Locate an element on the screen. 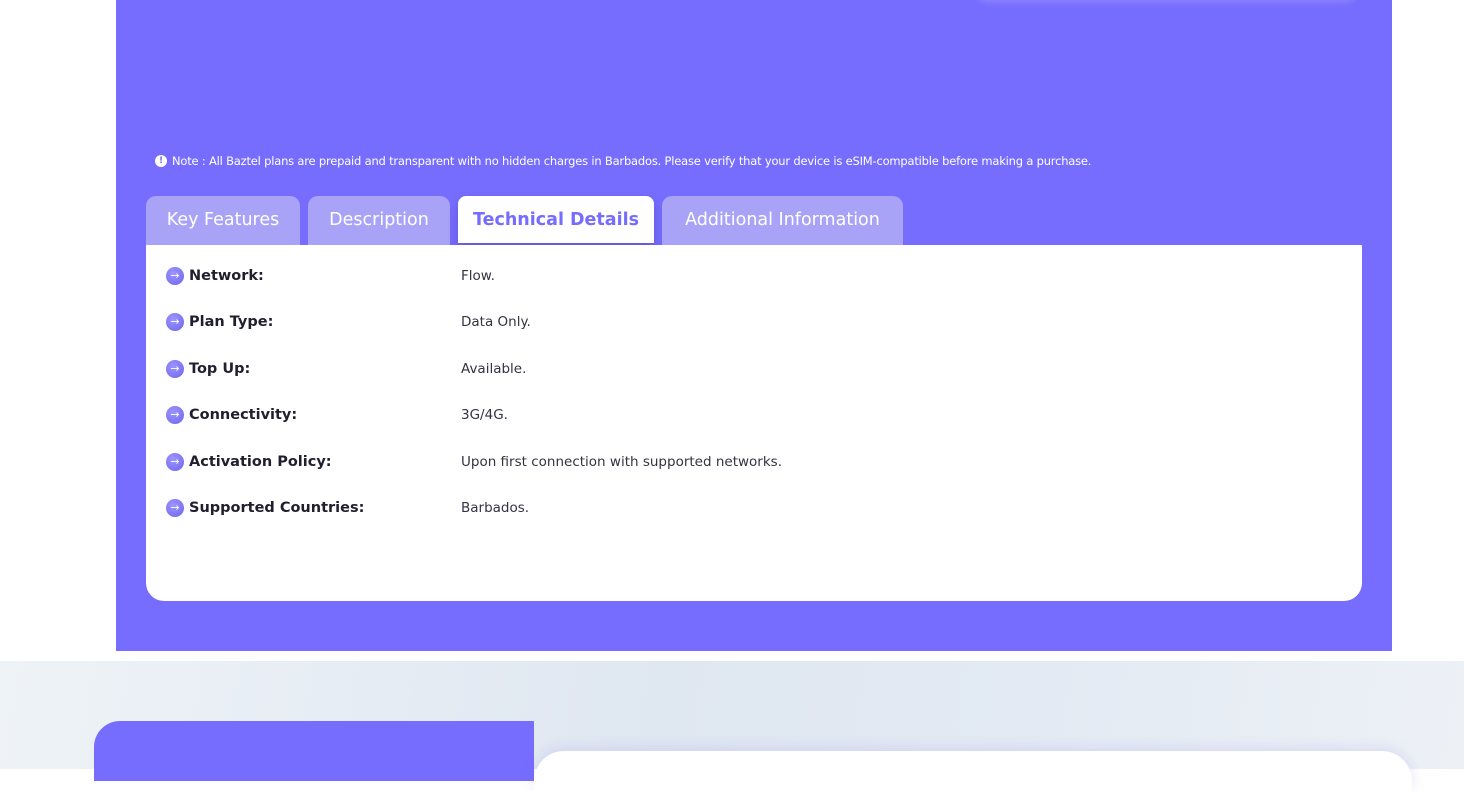 Image resolution: width=1464 pixels, height=791 pixels. detail-row-connectivity: → Connectivity: 3G/4G. is located at coordinates (337, 415).